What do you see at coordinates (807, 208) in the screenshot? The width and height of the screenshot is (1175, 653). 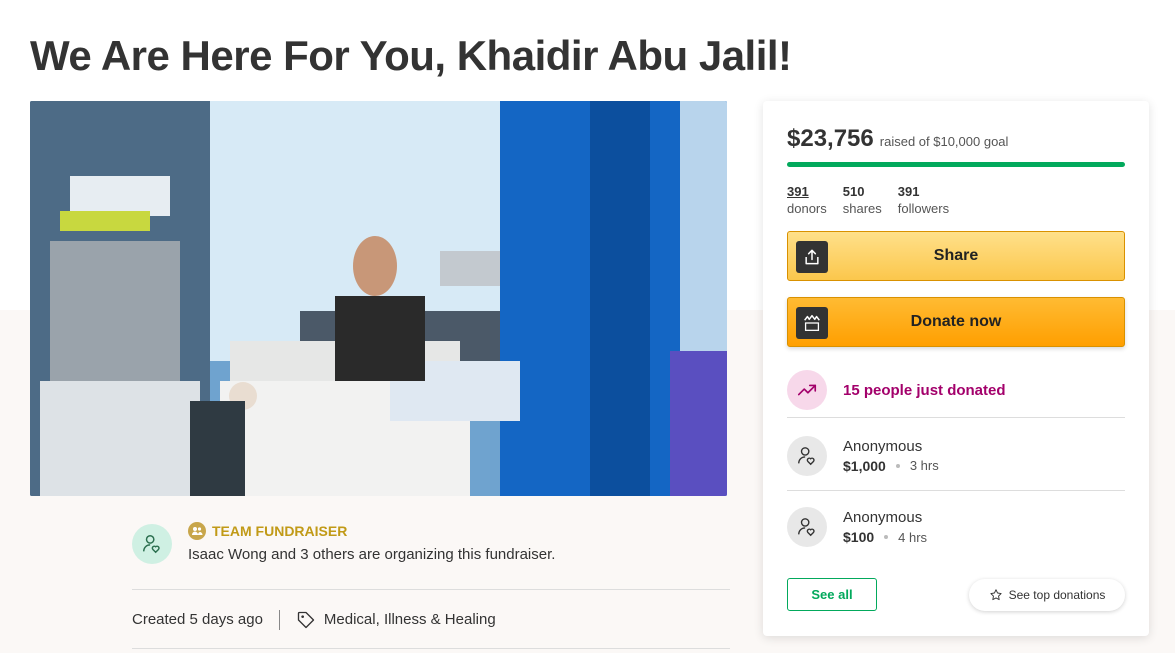 I see `stat-label: donors` at bounding box center [807, 208].